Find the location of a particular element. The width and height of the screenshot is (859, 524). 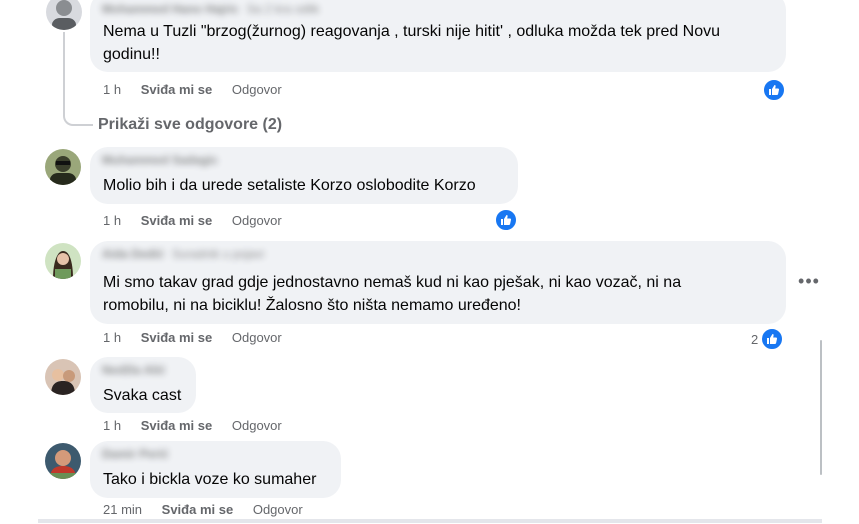

comment-bubble: Nedžla Alić Svaka cast is located at coordinates (143, 385).